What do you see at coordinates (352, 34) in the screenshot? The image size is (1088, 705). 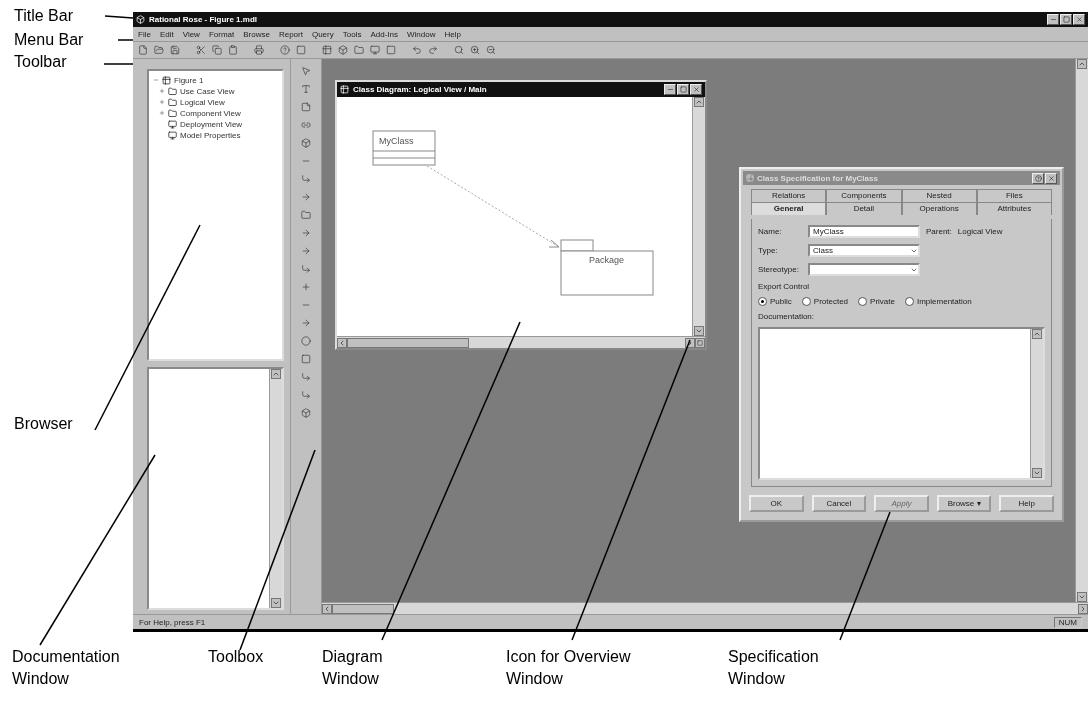 I see `menu-item: Tools` at bounding box center [352, 34].